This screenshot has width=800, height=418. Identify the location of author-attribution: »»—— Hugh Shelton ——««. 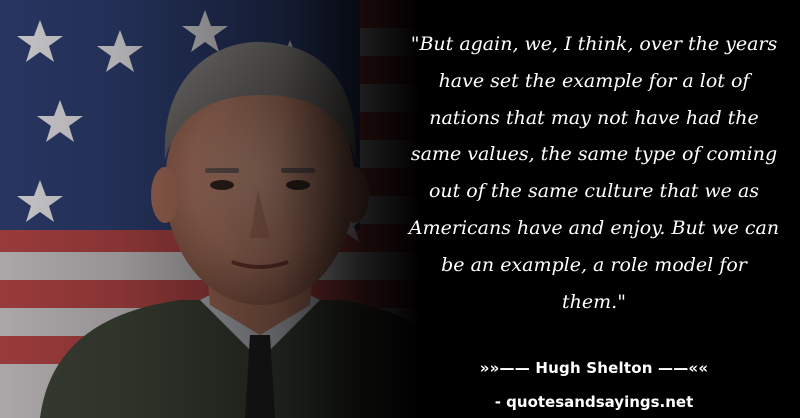
(594, 368).